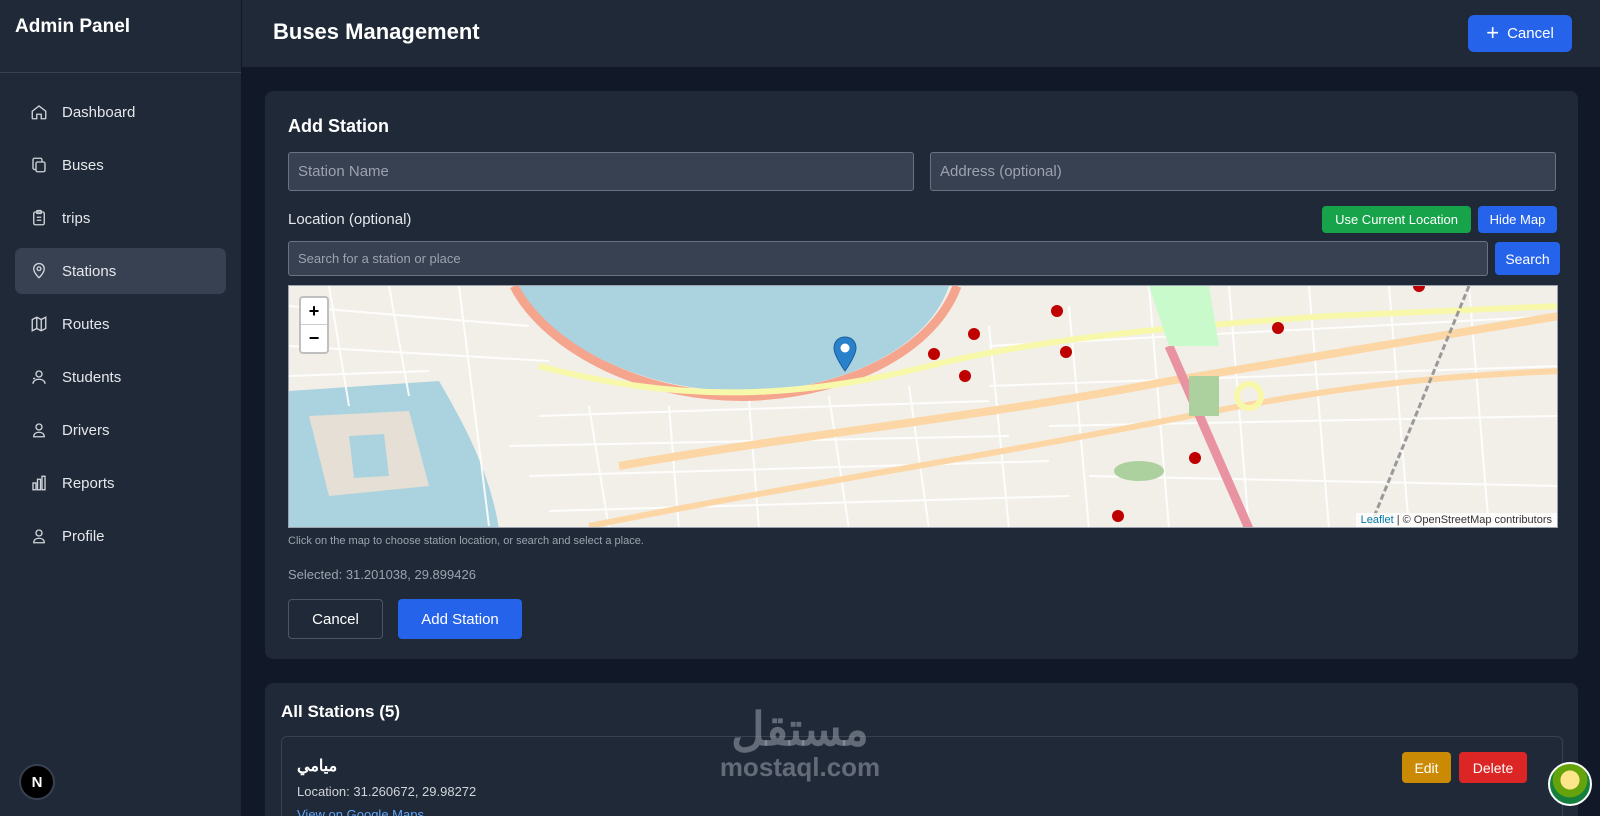 Image resolution: width=1600 pixels, height=816 pixels. What do you see at coordinates (120, 536) in the screenshot?
I see `sidebar-item-profile: Profile` at bounding box center [120, 536].